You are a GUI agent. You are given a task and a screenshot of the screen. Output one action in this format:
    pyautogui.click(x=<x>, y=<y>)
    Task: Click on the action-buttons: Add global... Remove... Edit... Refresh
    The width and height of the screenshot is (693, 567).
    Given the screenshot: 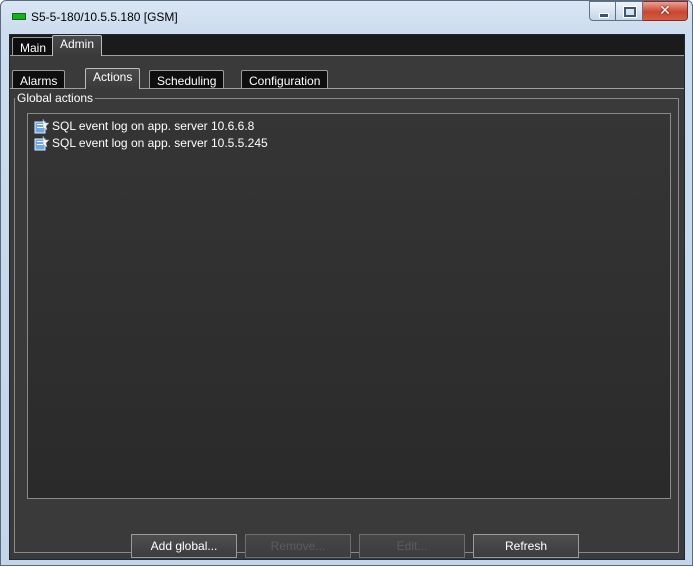 What is the action you would take?
    pyautogui.click(x=347, y=546)
    